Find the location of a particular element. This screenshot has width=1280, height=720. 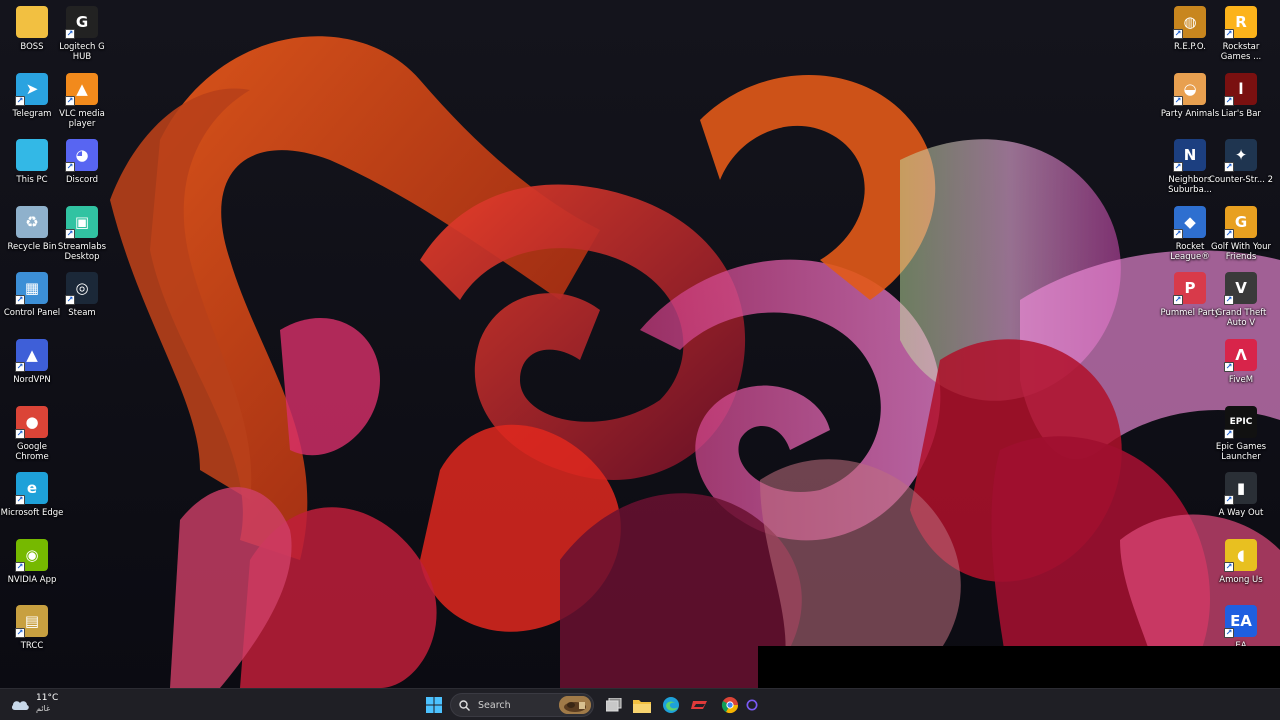

chrome-button is located at coordinates (730, 705).